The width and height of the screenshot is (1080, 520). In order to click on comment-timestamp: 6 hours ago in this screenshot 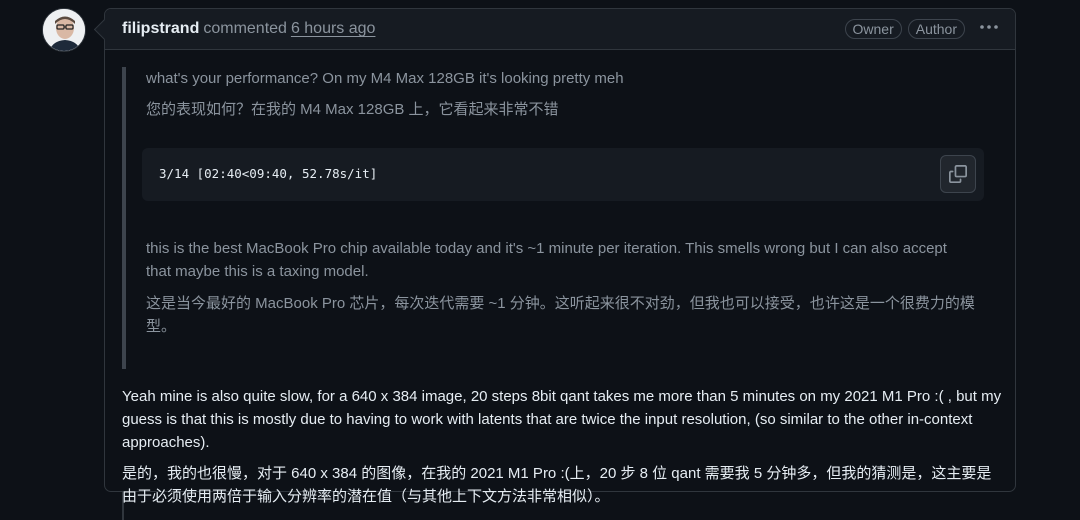, I will do `click(333, 29)`.